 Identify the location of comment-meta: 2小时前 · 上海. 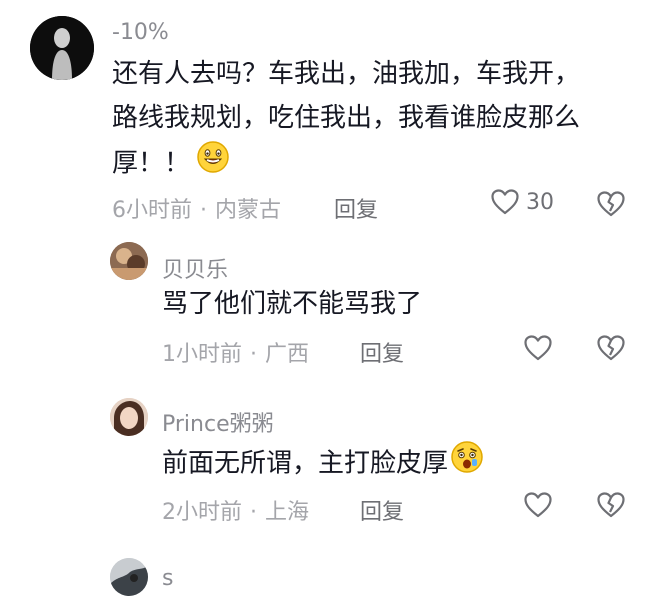
(235, 510).